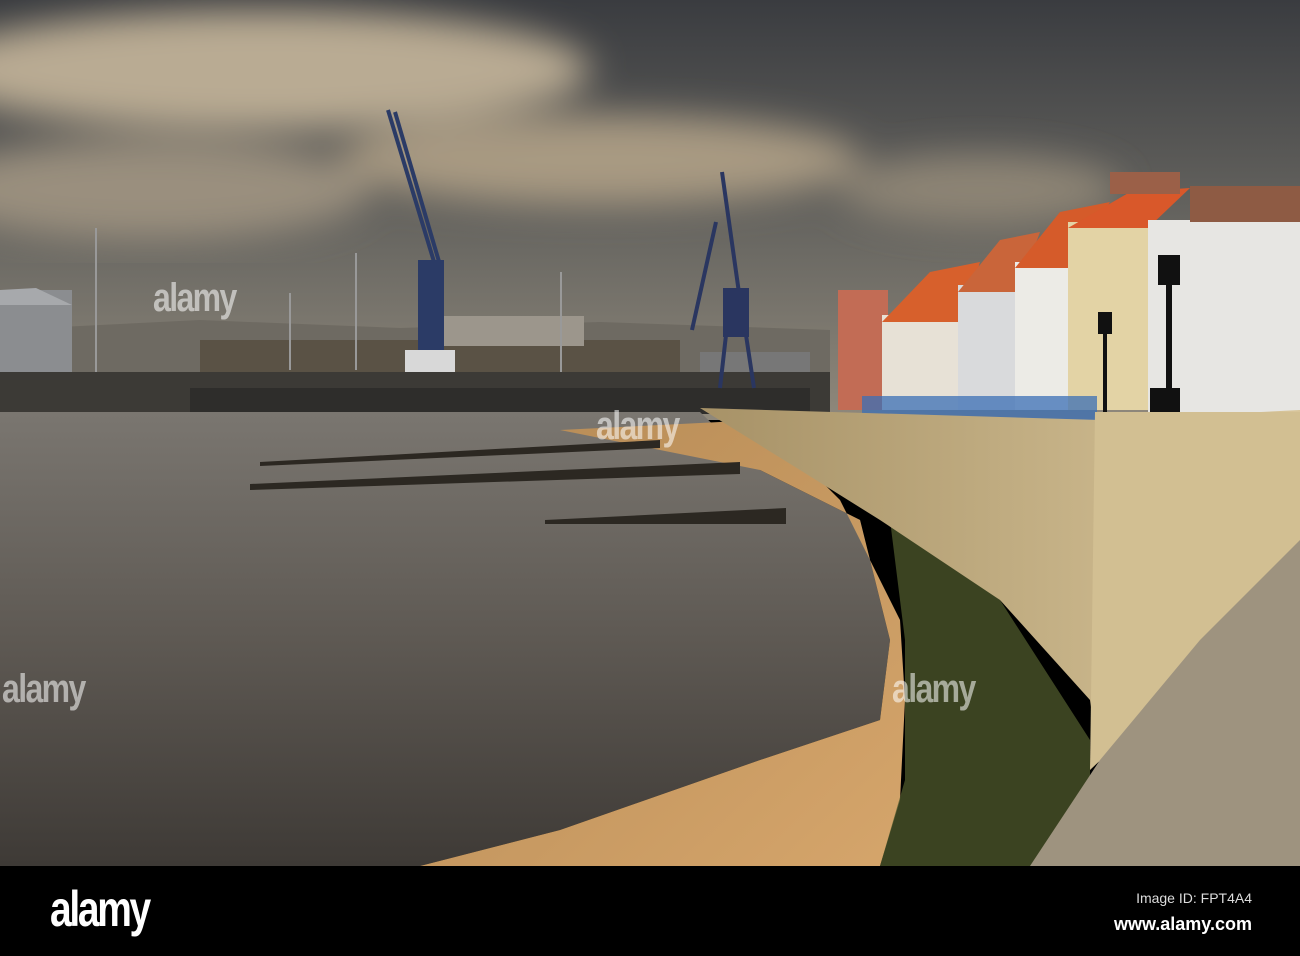 The height and width of the screenshot is (956, 1300). I want to click on image-id: Image ID: FPT4A4, so click(1194, 898).